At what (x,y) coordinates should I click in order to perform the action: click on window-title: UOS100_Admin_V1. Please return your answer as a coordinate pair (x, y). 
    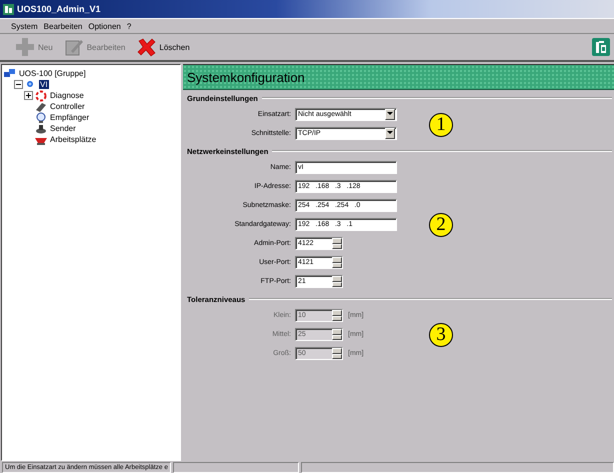
    Looking at the image, I should click on (59, 9).